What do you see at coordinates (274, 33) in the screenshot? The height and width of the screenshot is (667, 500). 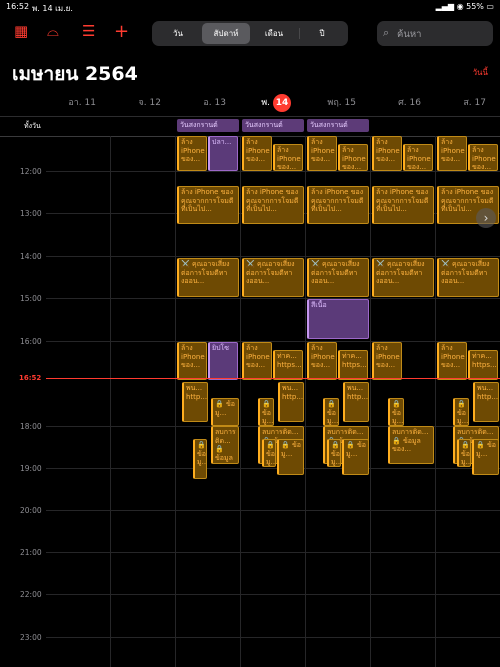 I see `tab-month: เดือน` at bounding box center [274, 33].